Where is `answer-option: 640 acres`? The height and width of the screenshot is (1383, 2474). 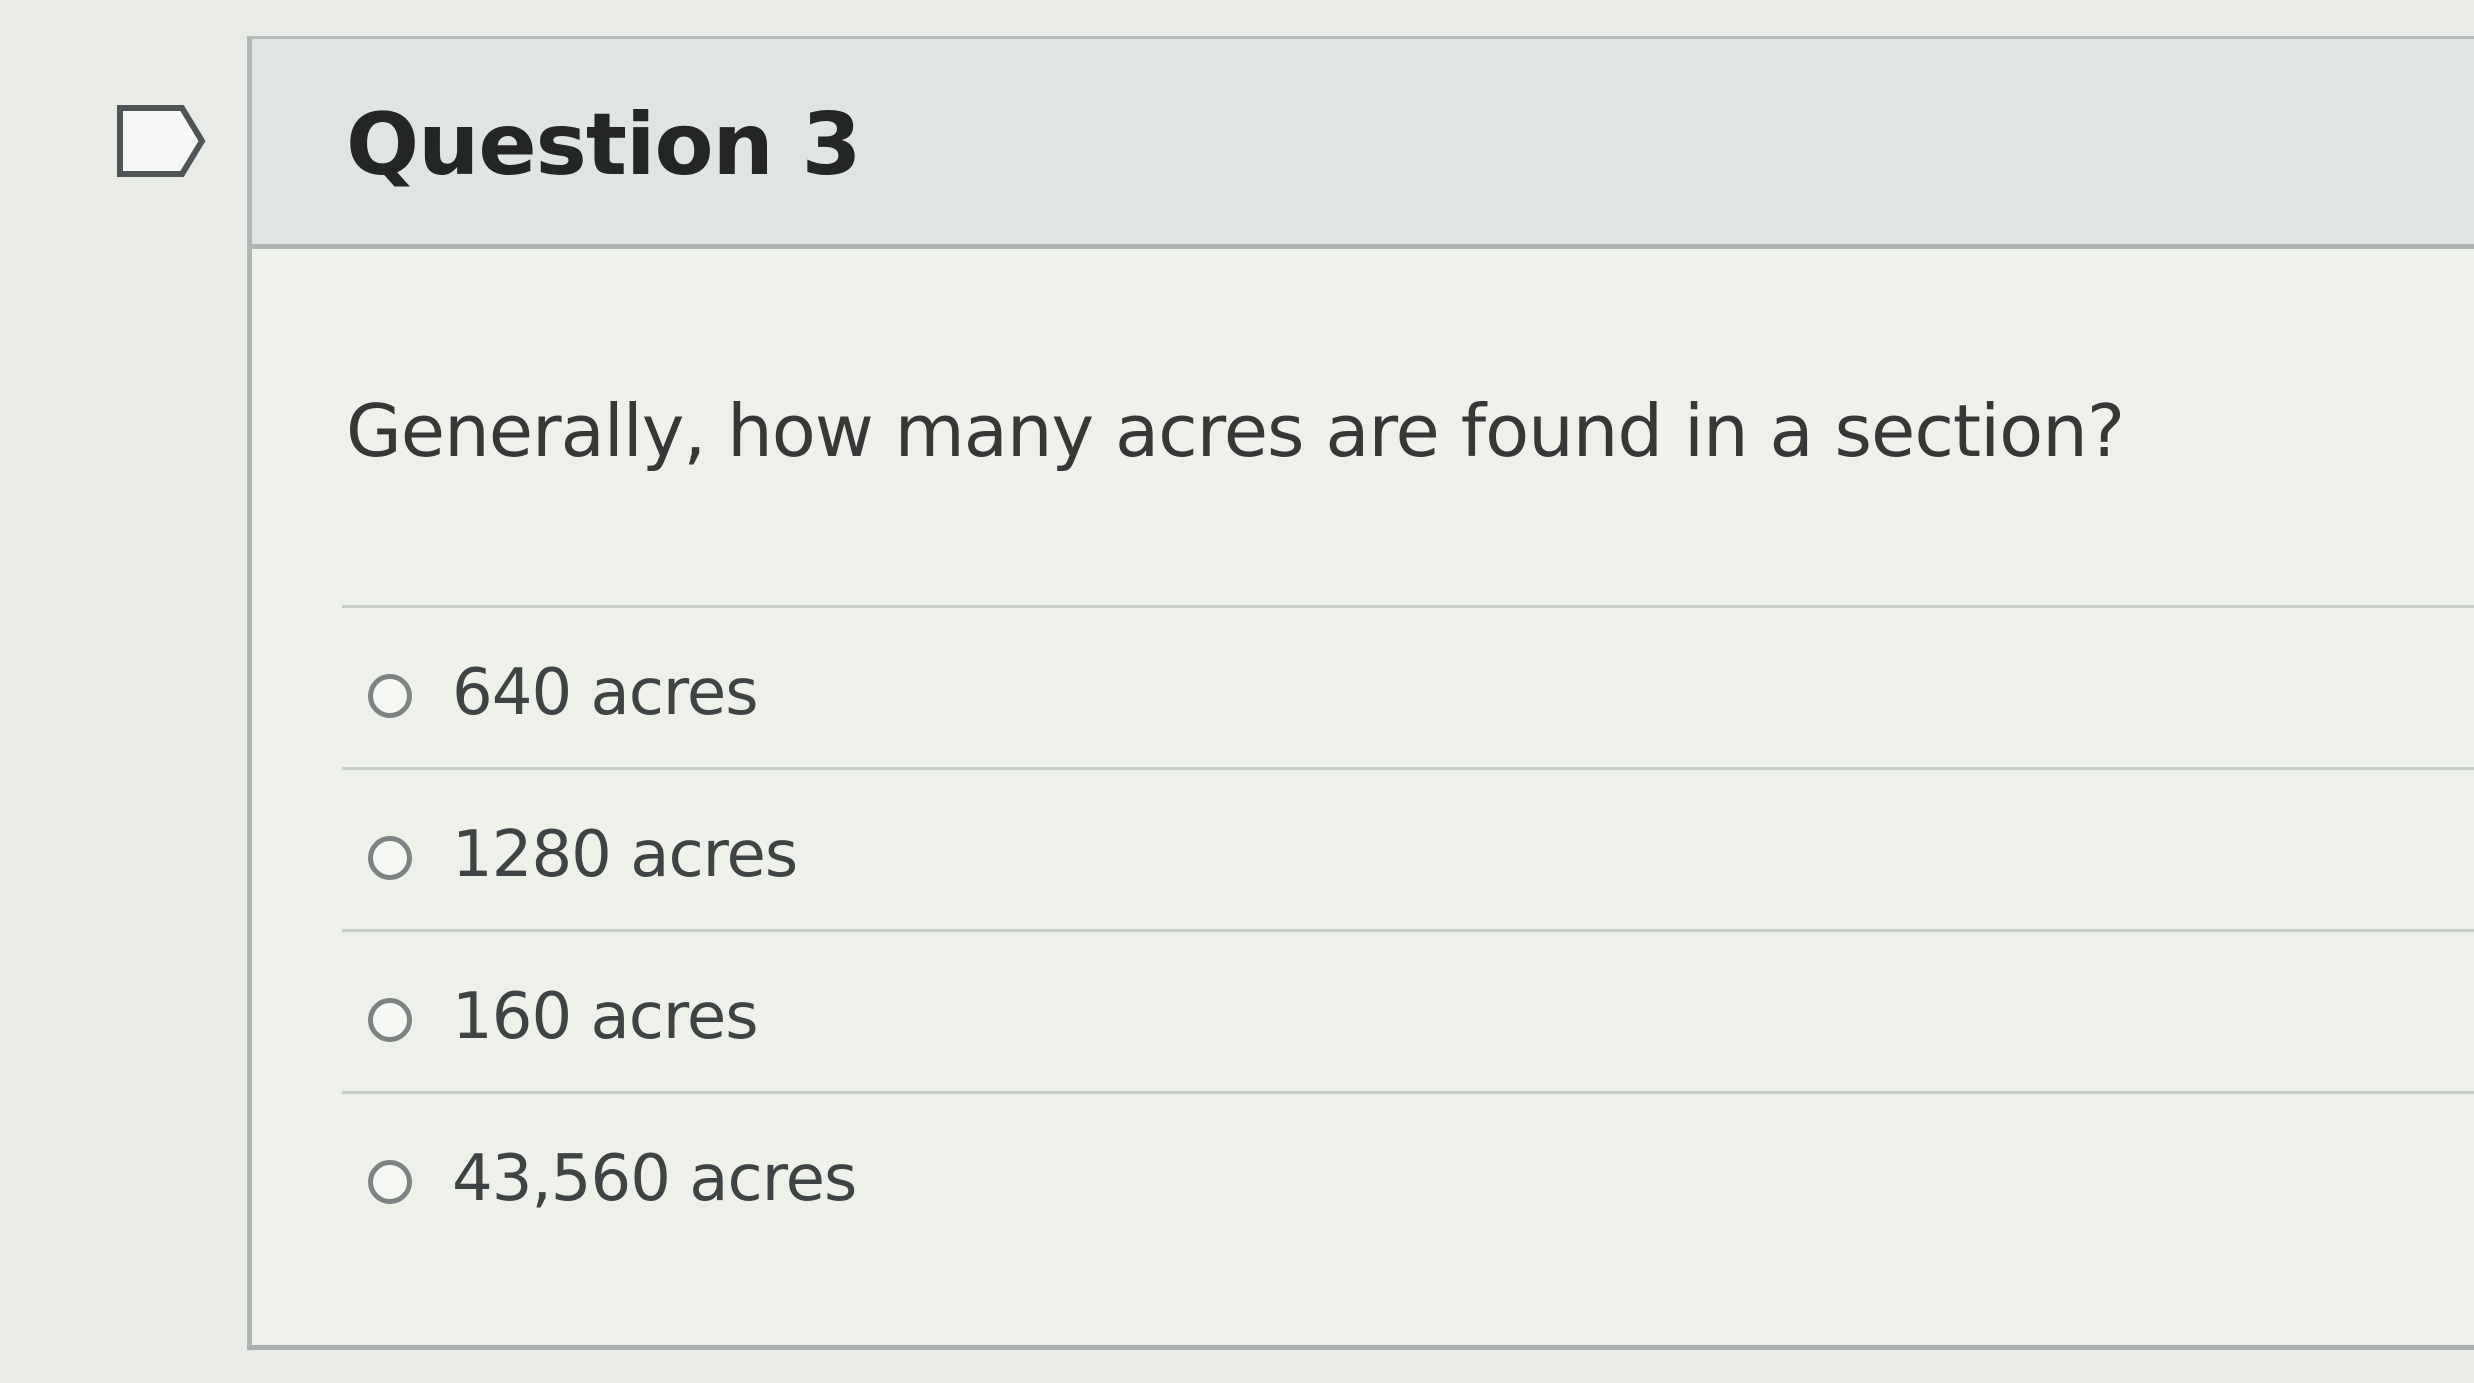 answer-option: 640 acres is located at coordinates (1408, 686).